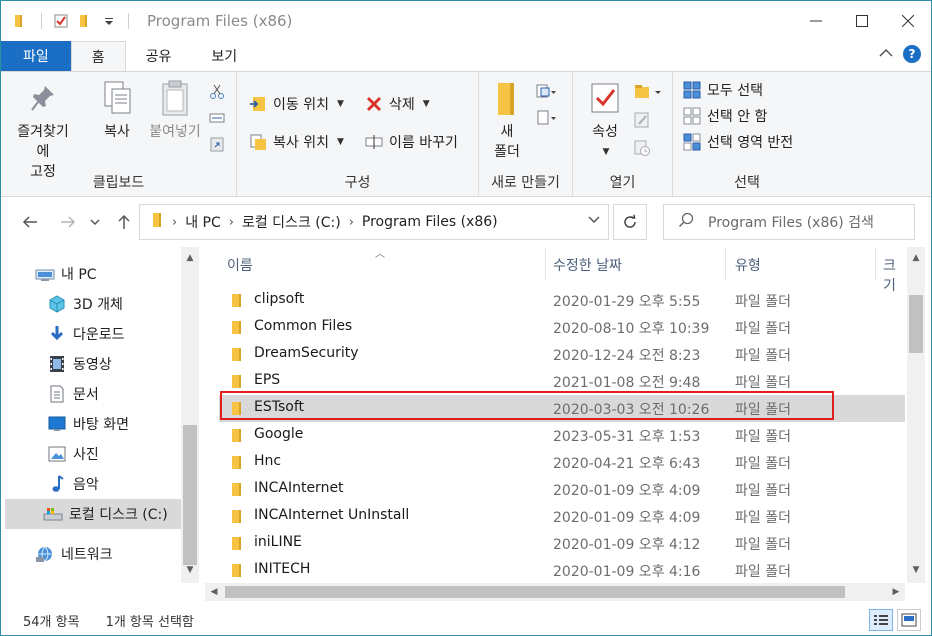 This screenshot has width=932, height=636. Describe the element at coordinates (36, 56) in the screenshot. I see `tab-file: 파일` at that location.